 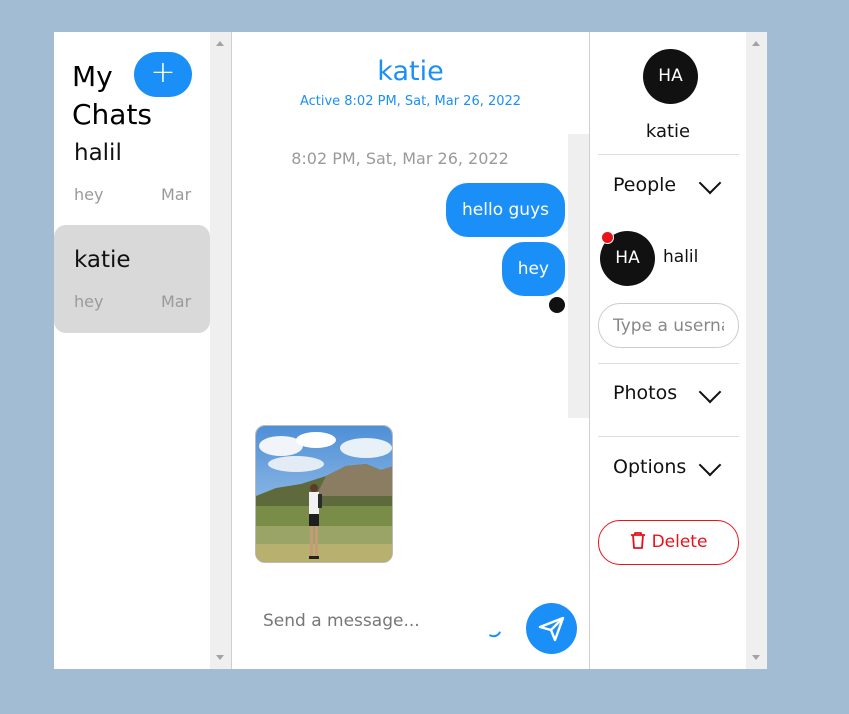 What do you see at coordinates (220, 350) in the screenshot?
I see `chat-list-scrollbar` at bounding box center [220, 350].